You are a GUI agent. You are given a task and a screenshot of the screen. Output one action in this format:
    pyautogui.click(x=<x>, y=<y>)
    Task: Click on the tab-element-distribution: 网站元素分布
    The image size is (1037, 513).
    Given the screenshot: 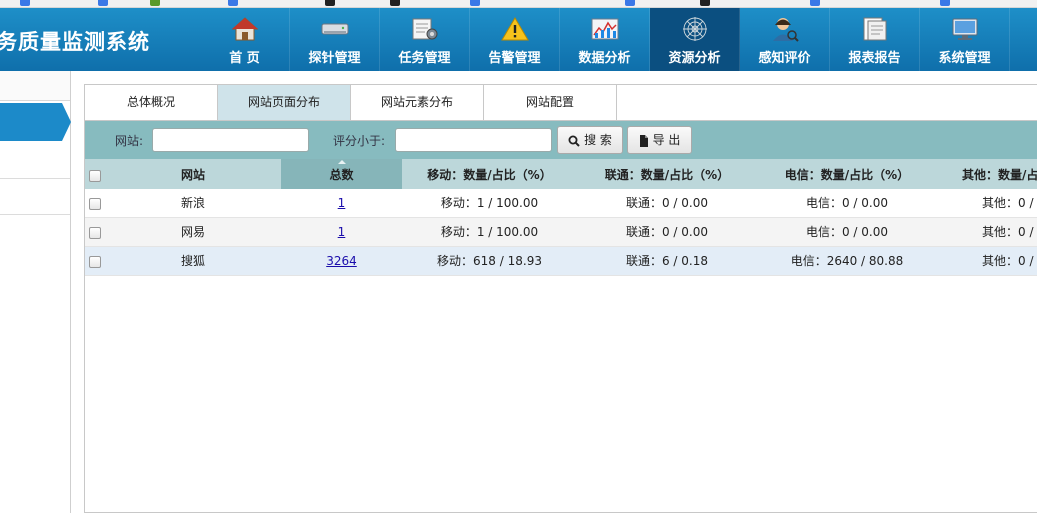 What is the action you would take?
    pyautogui.click(x=417, y=102)
    